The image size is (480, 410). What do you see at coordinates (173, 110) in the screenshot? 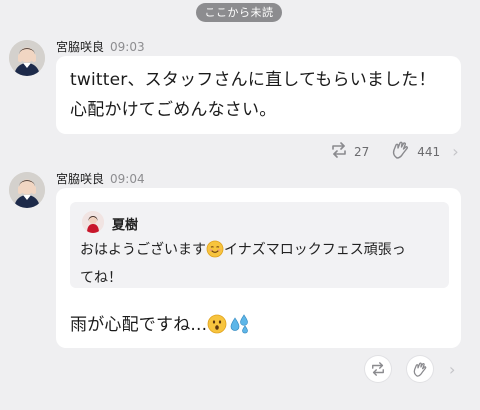
I see `message-text-line: 心配かけてごめんなさい。` at bounding box center [173, 110].